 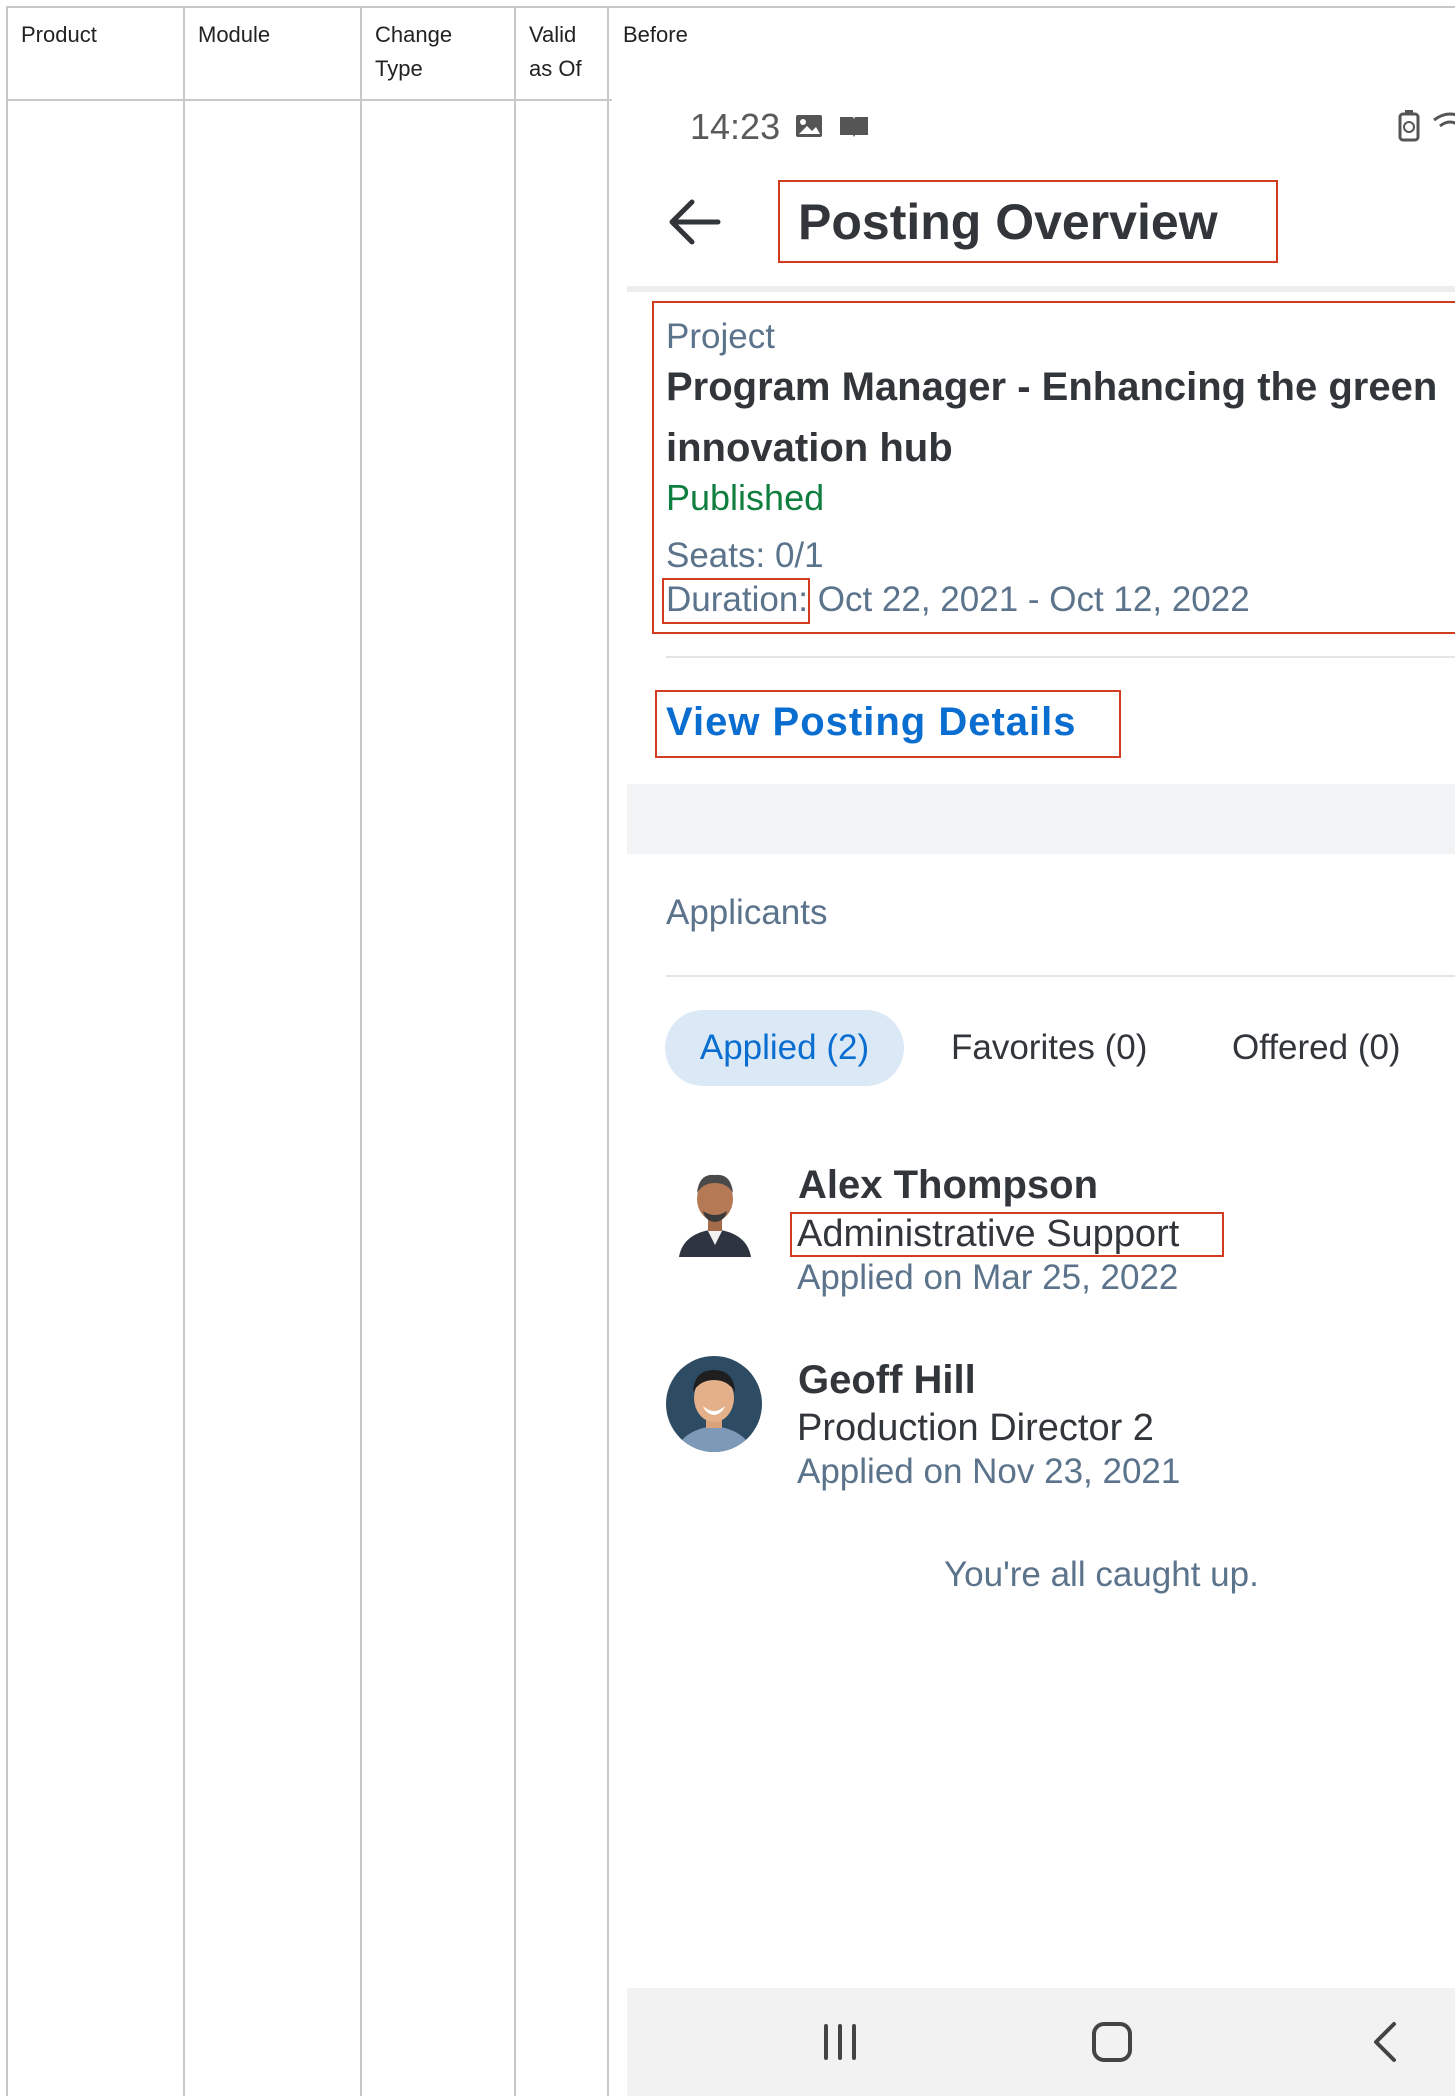 What do you see at coordinates (1316, 1048) in the screenshot?
I see `tab-offered: Offered (0)` at bounding box center [1316, 1048].